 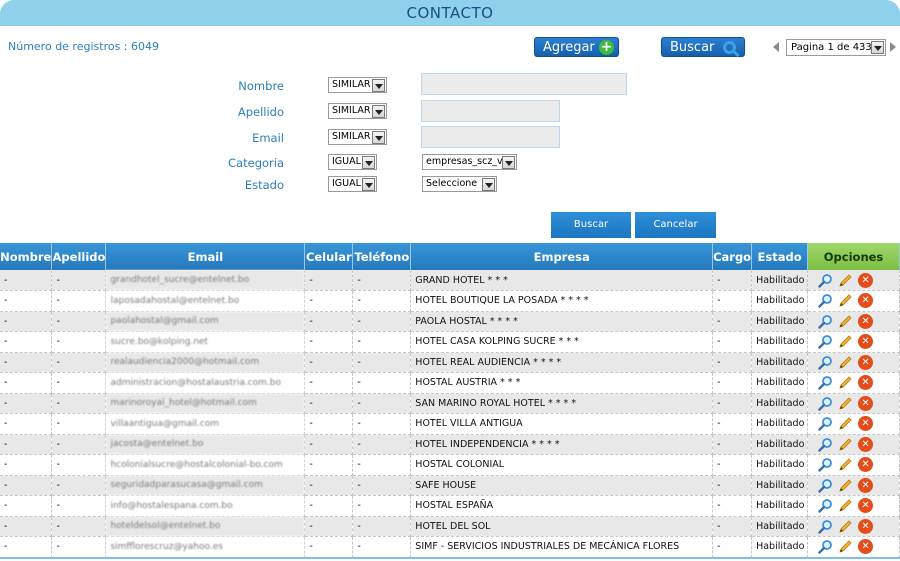 I want to click on nombre-input, so click(x=524, y=84).